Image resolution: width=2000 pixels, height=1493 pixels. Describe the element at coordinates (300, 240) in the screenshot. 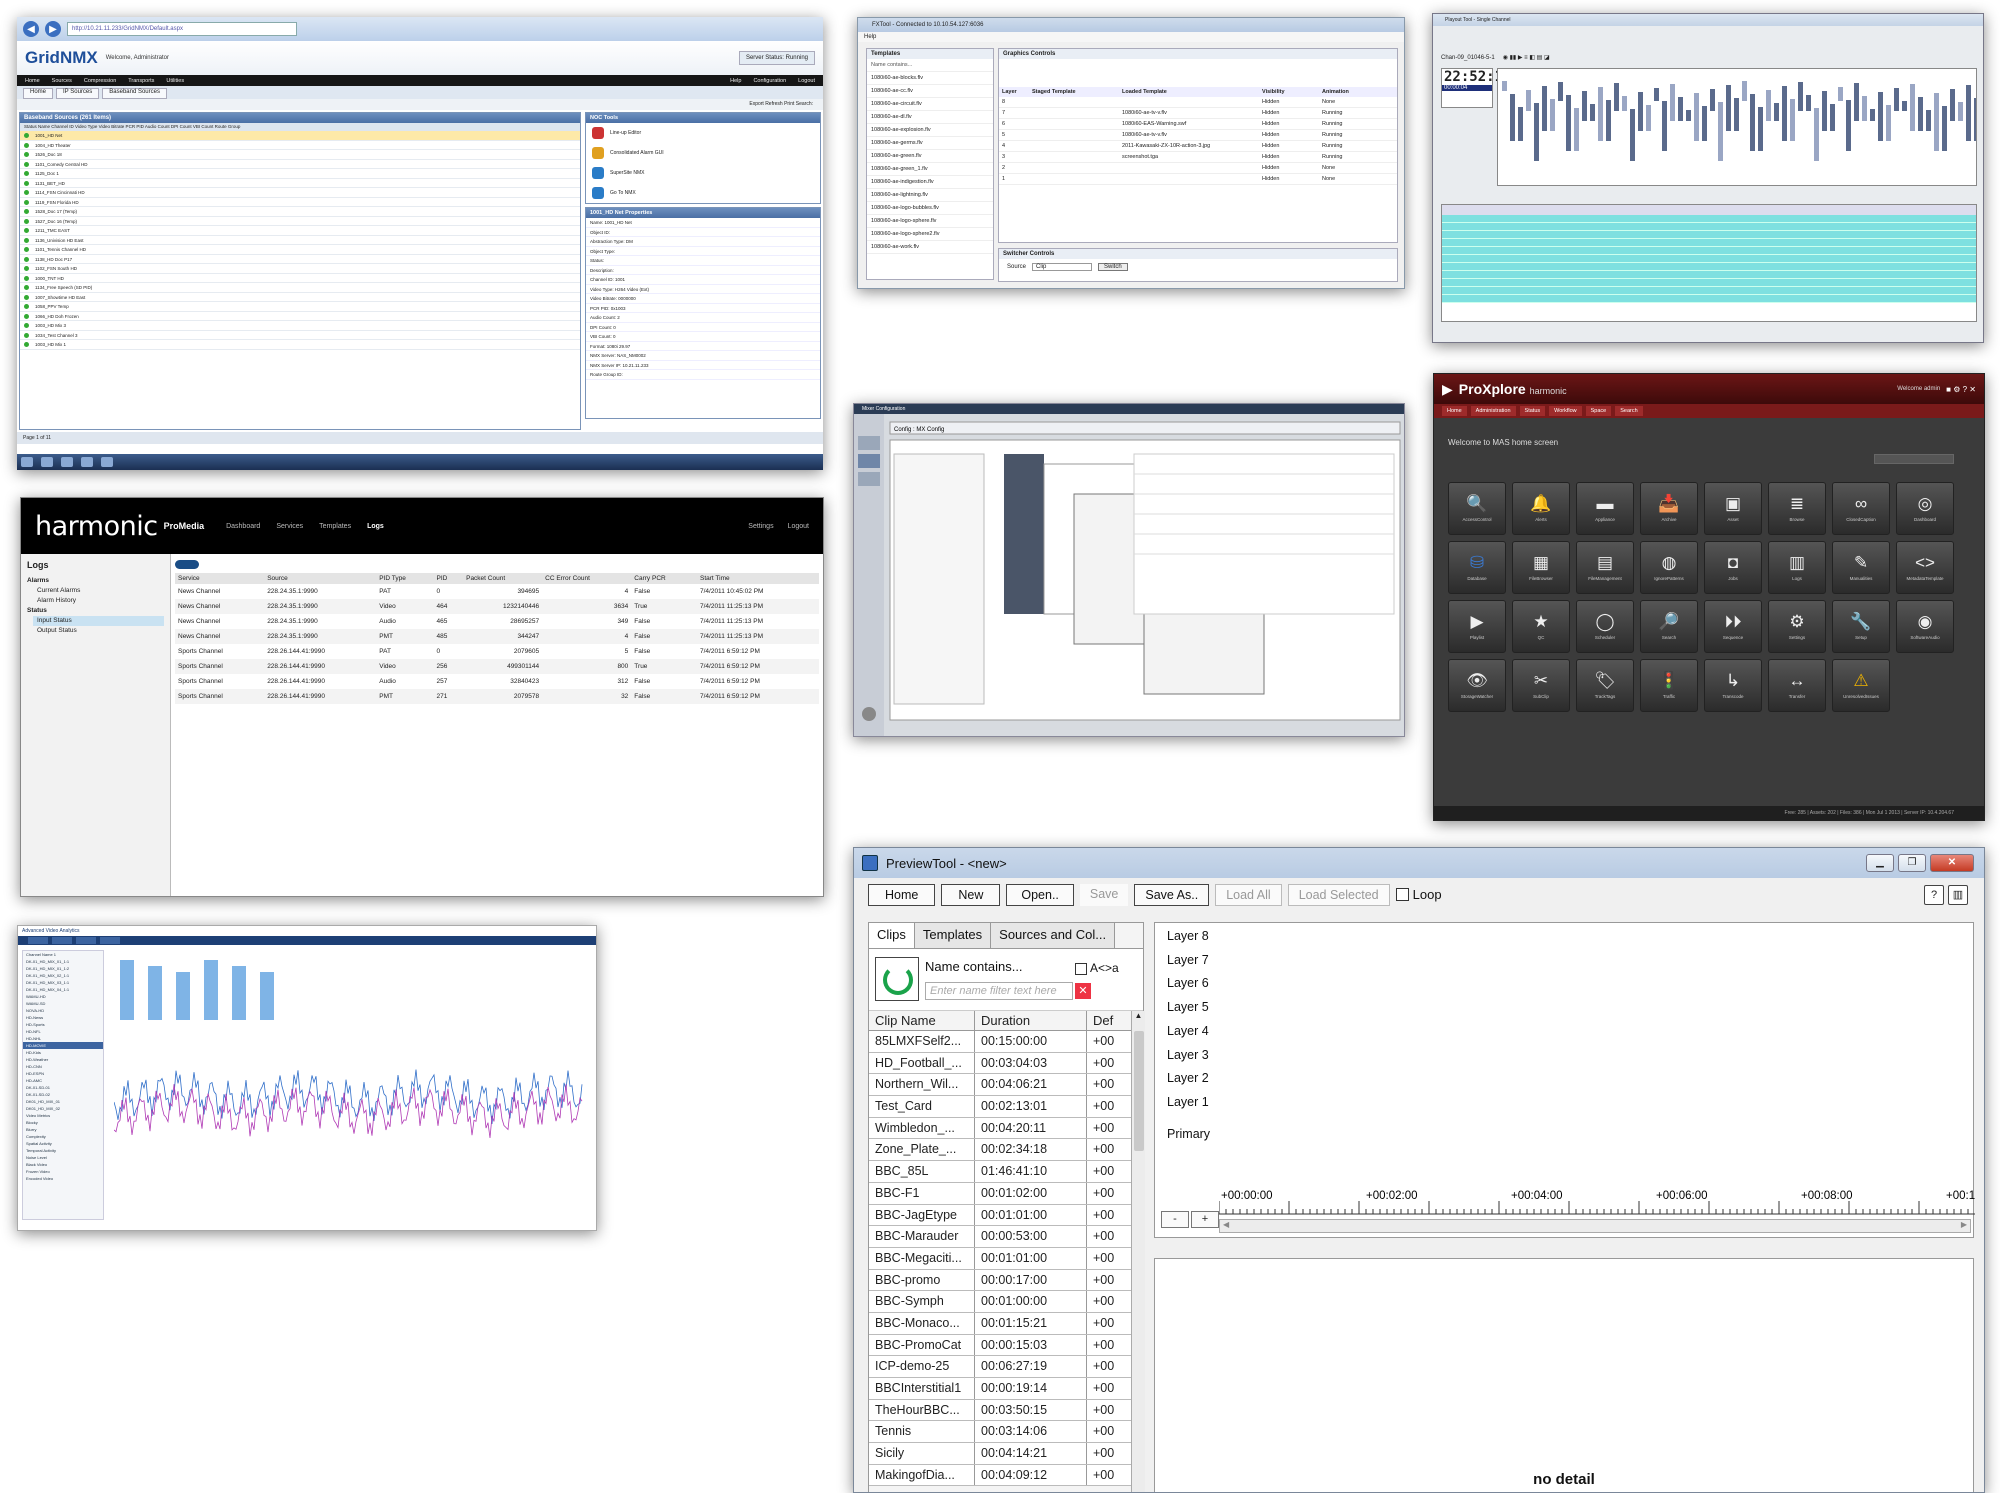

I see `table-row: 1136_Univision HD East` at that location.